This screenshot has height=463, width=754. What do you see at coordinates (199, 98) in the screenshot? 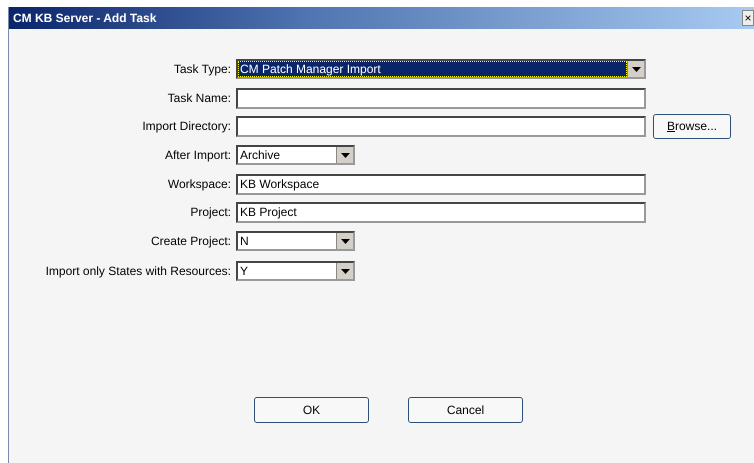
I see `field-label: Task Name:` at bounding box center [199, 98].